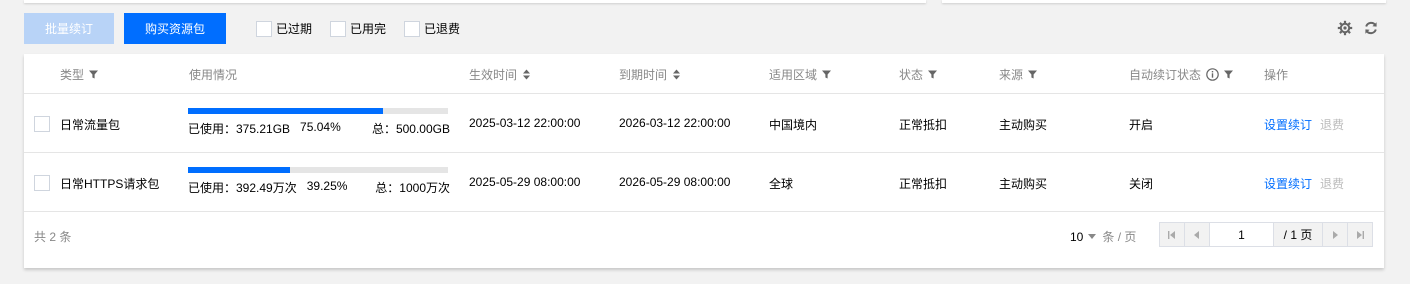  What do you see at coordinates (53, 237) in the screenshot?
I see `total-count: 共 2 条` at bounding box center [53, 237].